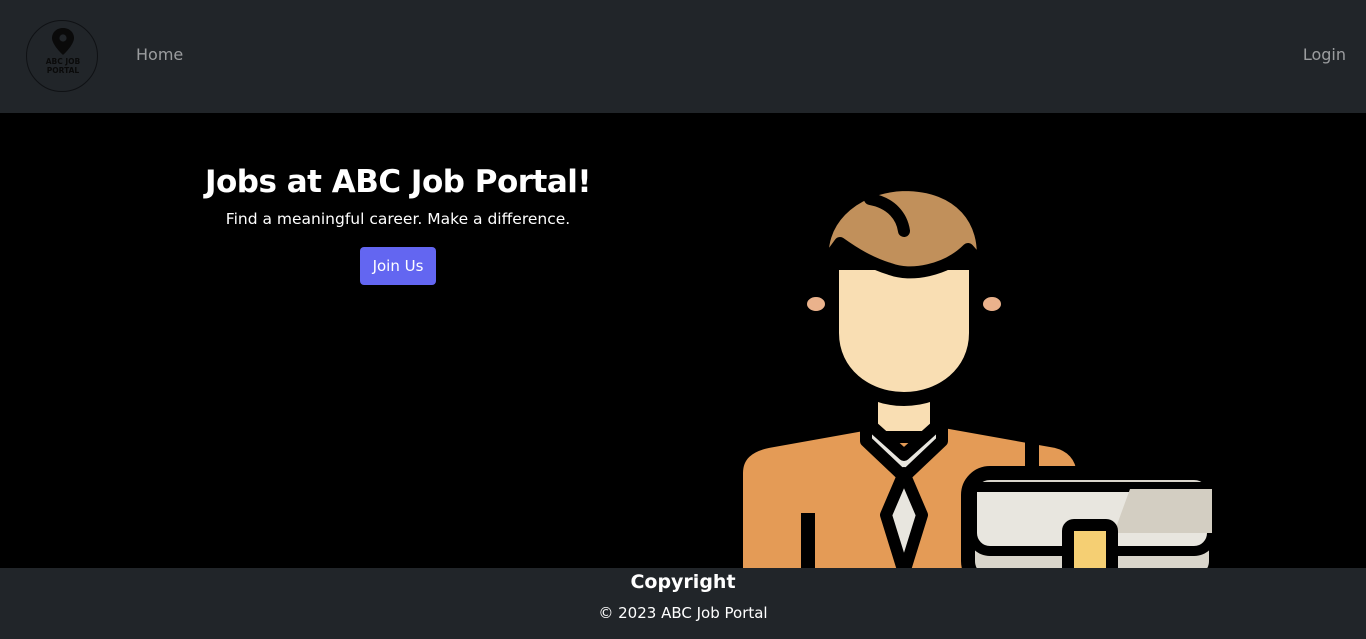  Describe the element at coordinates (683, 582) in the screenshot. I see `footer-title: Copyright` at that location.